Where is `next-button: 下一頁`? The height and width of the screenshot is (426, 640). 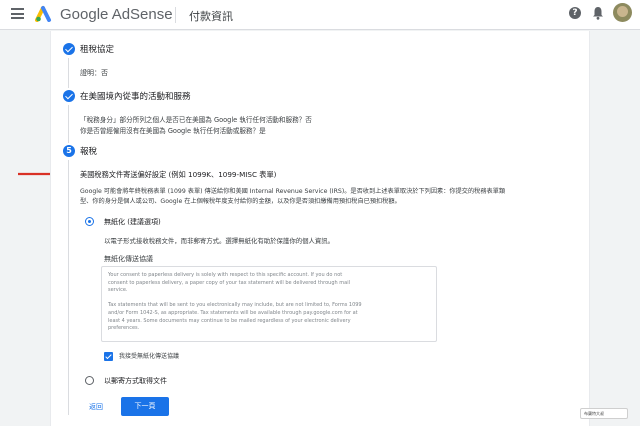 next-button: 下一頁 is located at coordinates (145, 406).